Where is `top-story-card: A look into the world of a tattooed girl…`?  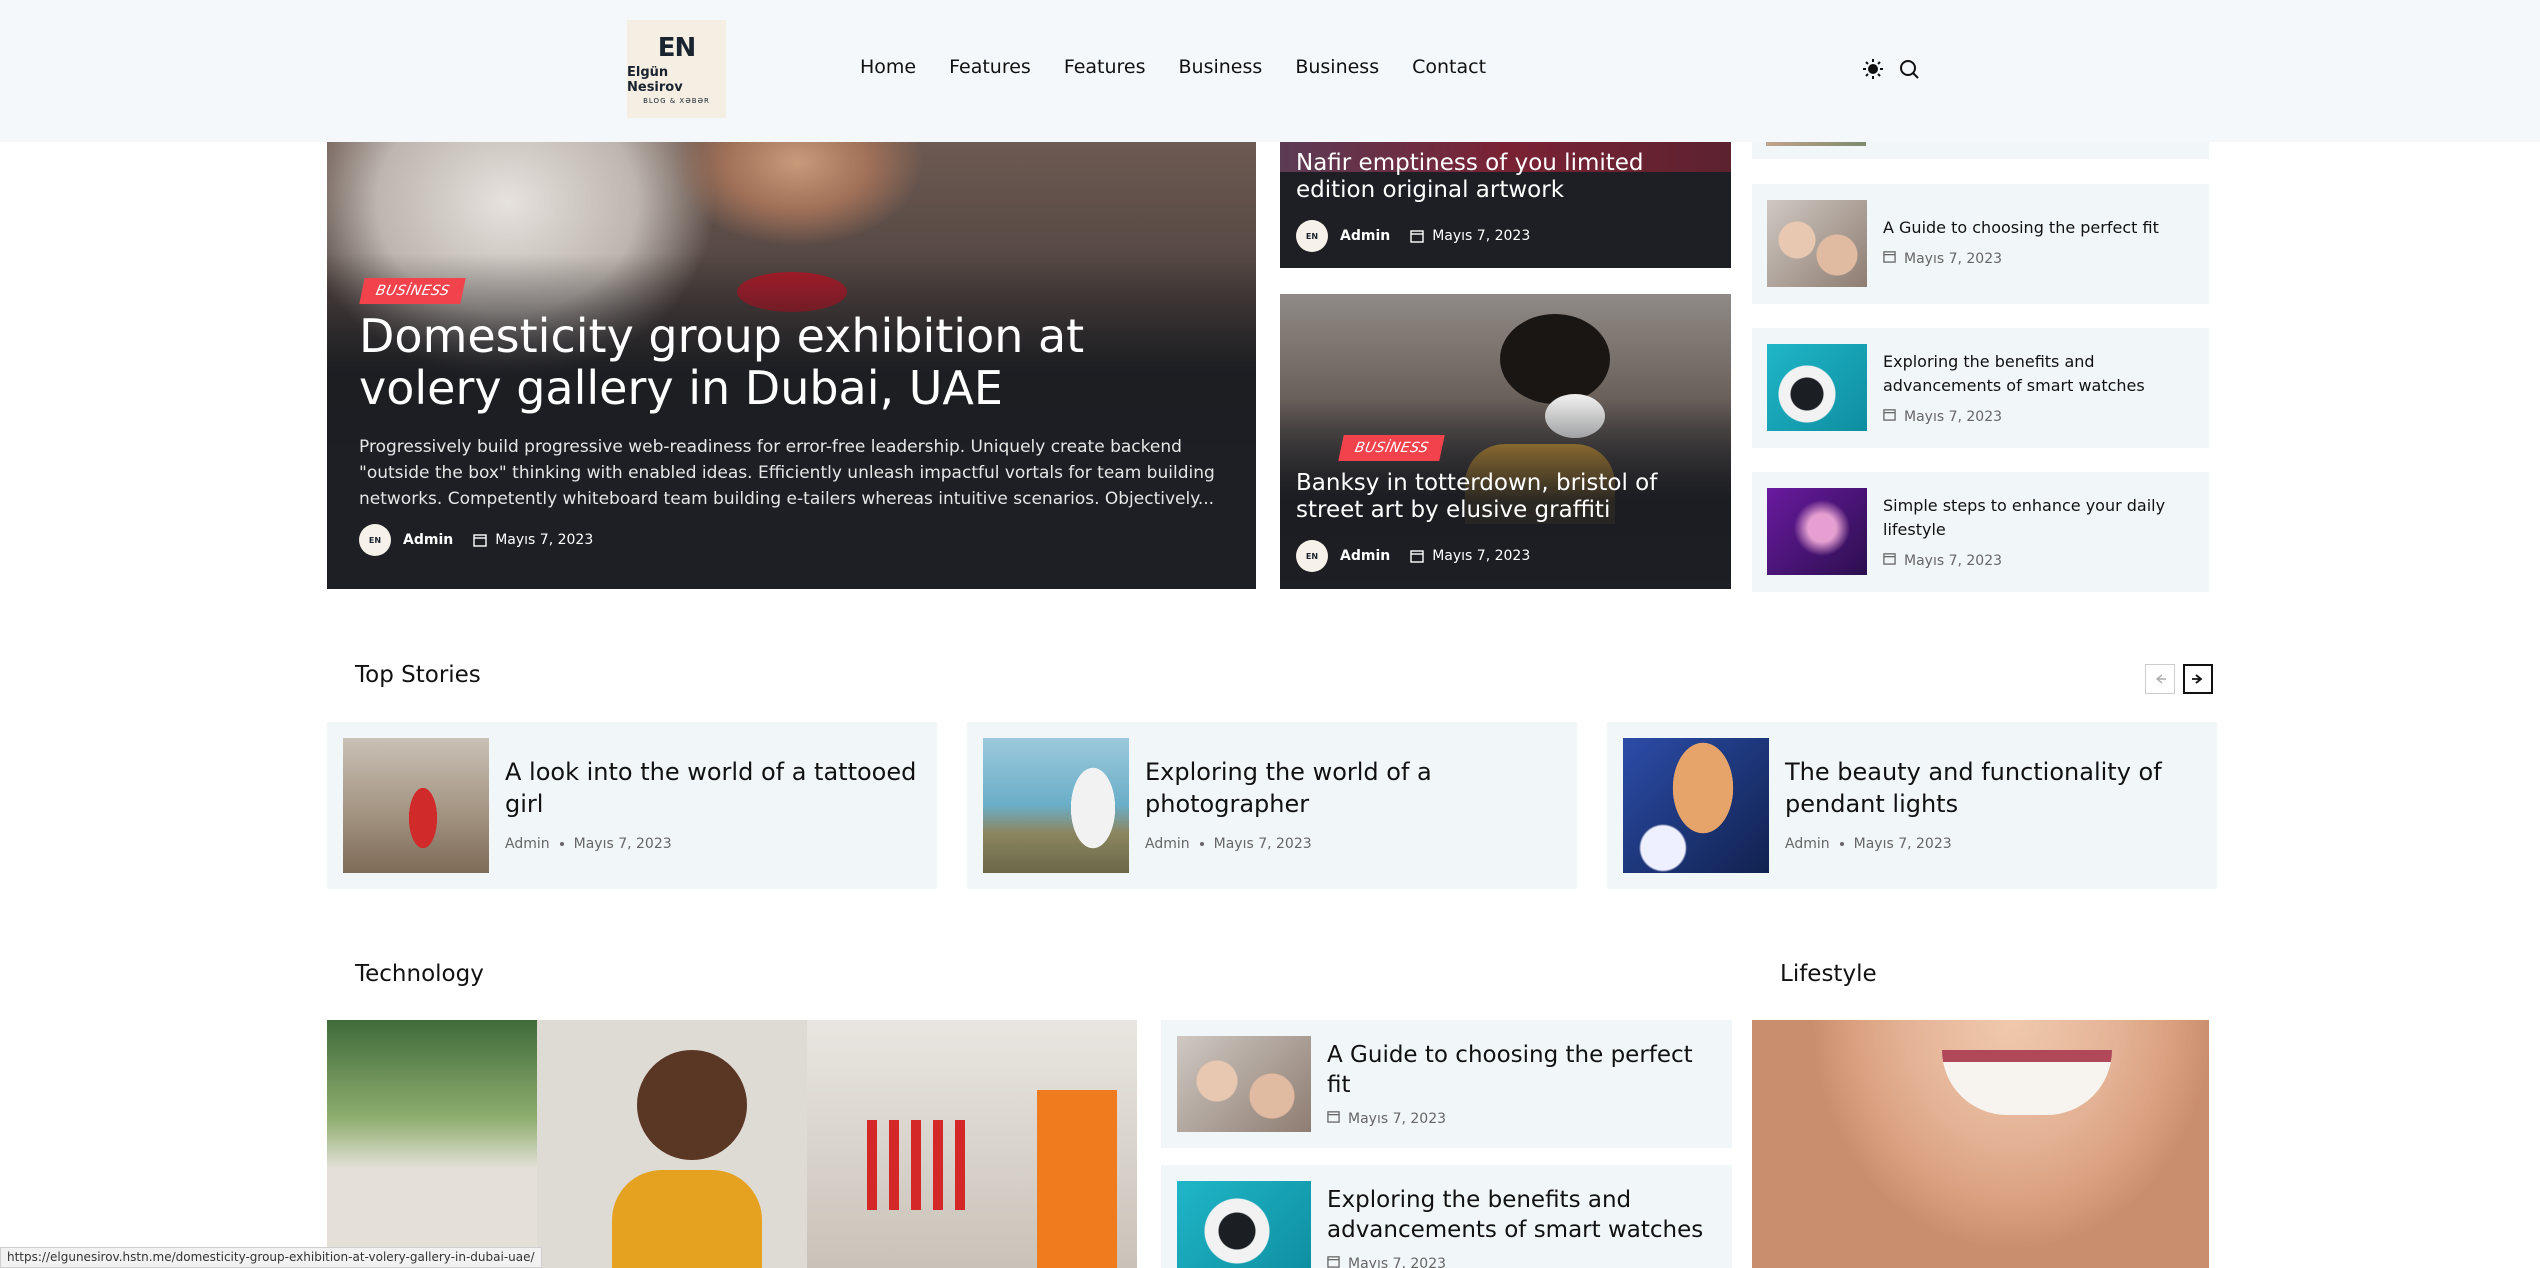
top-story-card: A look into the world of a tattooed girl… is located at coordinates (632, 805).